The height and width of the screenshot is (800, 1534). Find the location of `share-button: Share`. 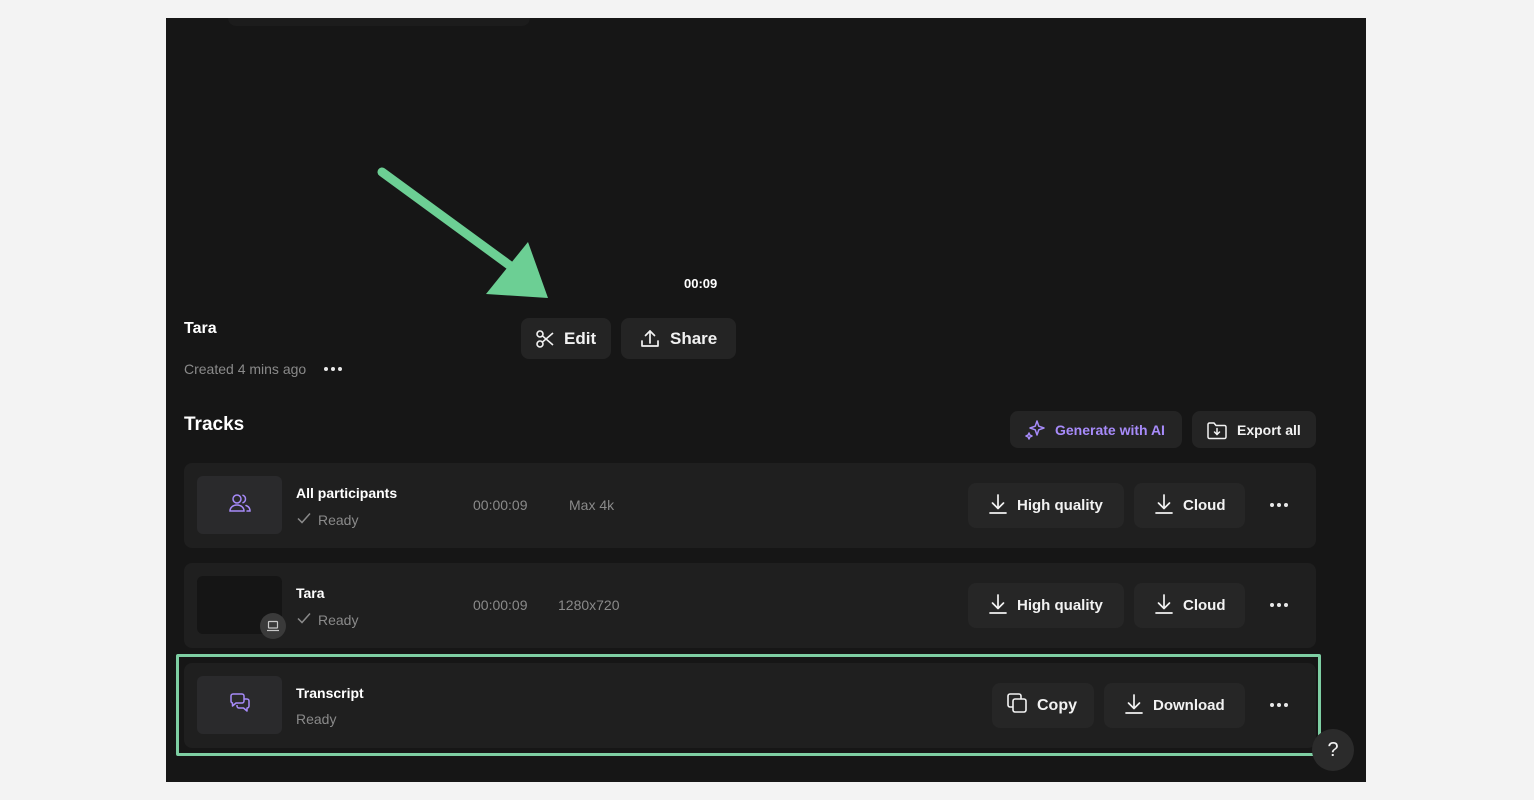

share-button: Share is located at coordinates (678, 338).